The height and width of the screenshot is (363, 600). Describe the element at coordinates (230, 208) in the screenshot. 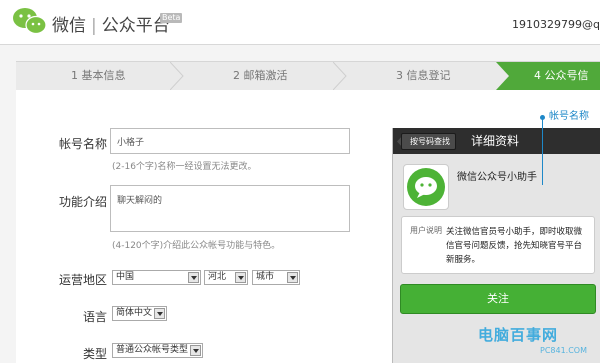

I see `intro-textarea: 聊天解闷的` at that location.